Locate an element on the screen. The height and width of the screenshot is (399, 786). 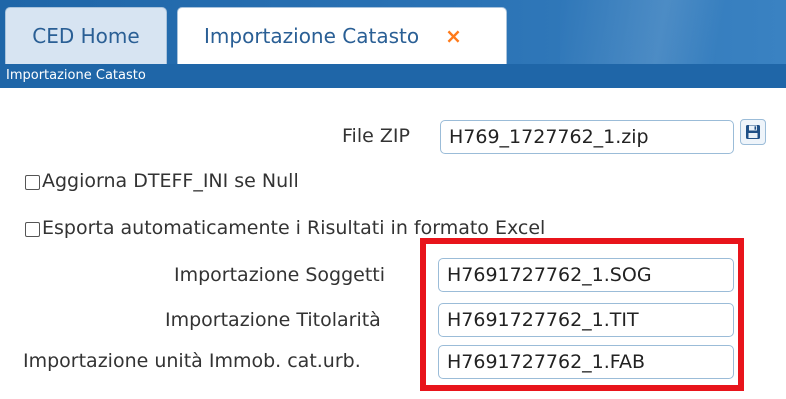
tab-importazione-catasto: Importazione Catasto × is located at coordinates (342, 35).